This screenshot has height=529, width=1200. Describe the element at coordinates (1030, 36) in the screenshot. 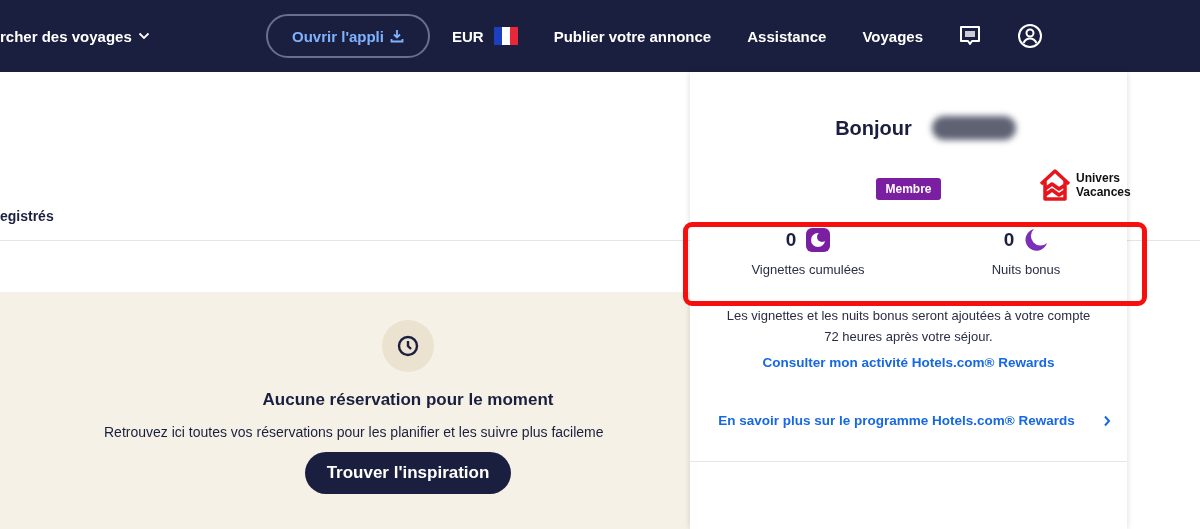

I see `account-icon` at that location.